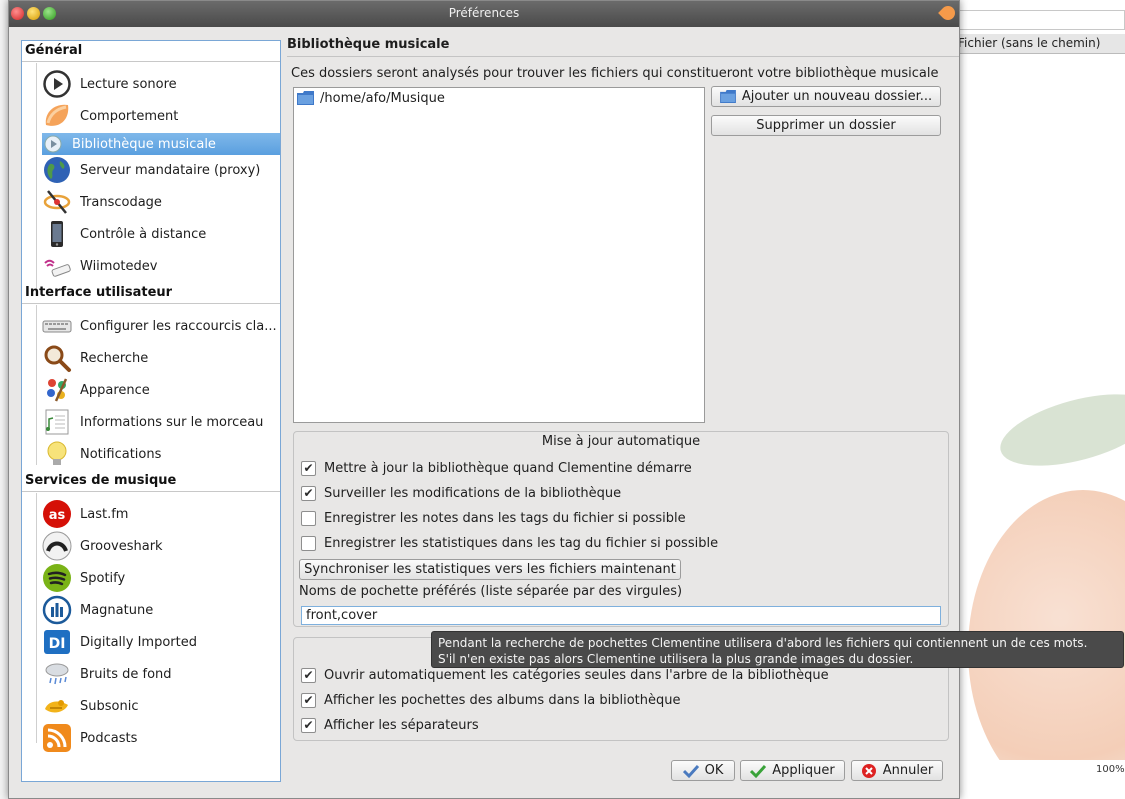 The width and height of the screenshot is (1125, 799). I want to click on sidebar-item-appearance: Apparence, so click(161, 390).